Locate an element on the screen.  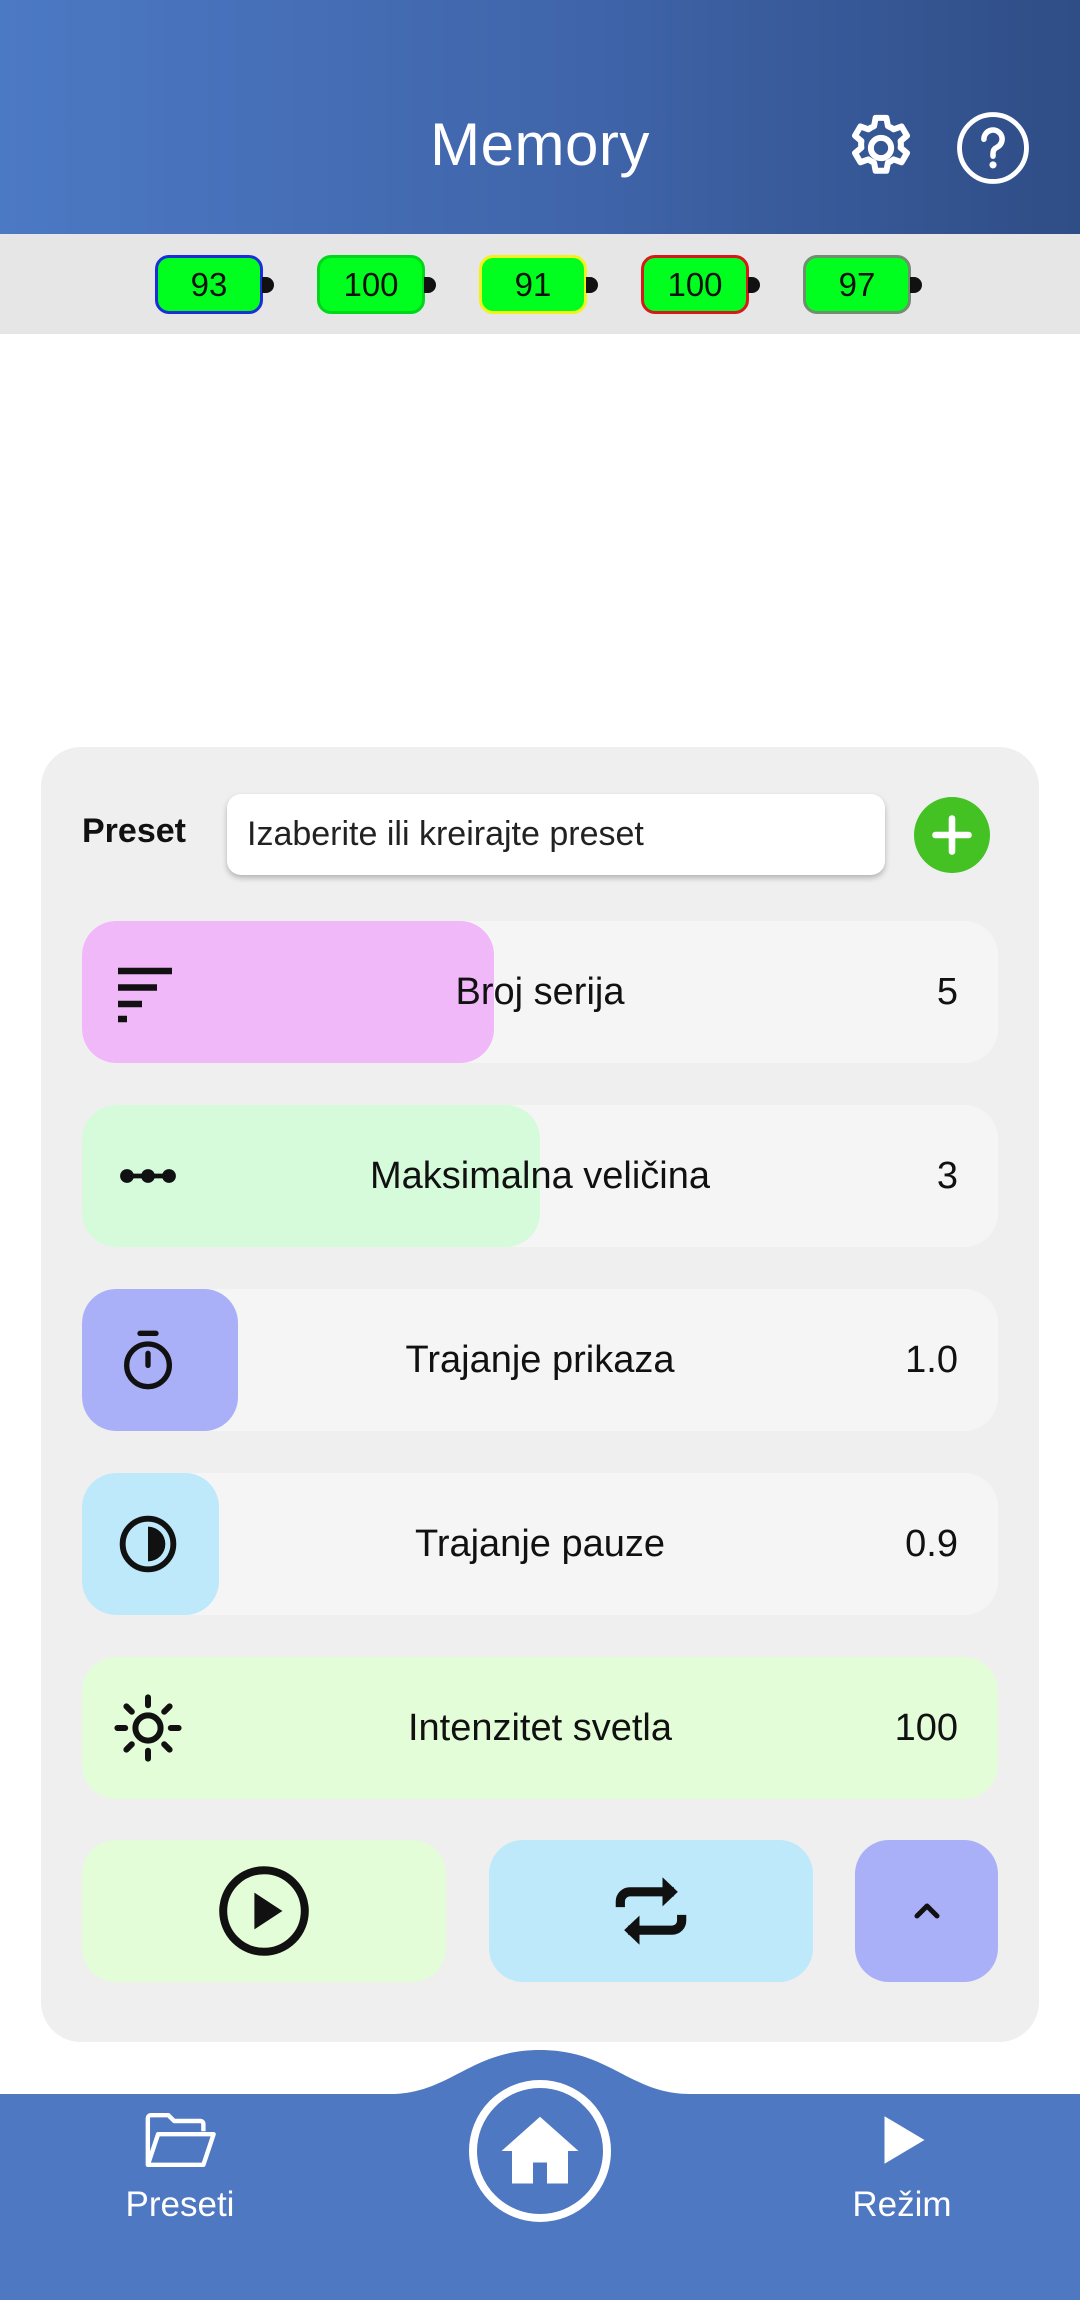
home-icon is located at coordinates (540, 2150).